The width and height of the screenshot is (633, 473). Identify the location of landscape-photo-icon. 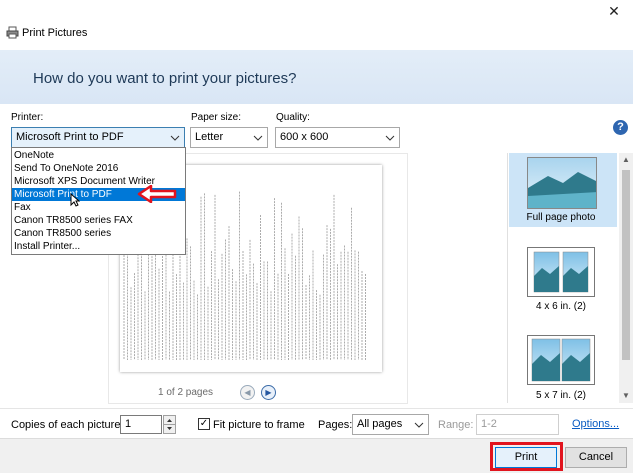
(562, 183).